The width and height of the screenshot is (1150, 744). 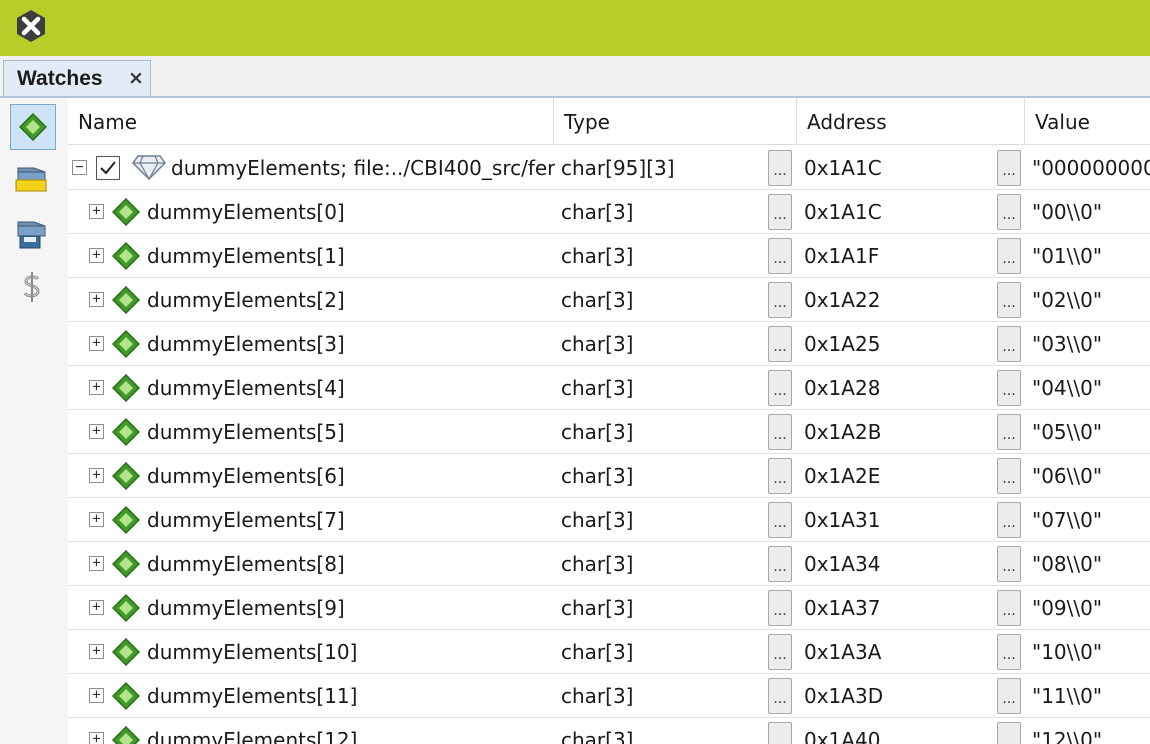 I want to click on address-cell: 0x1A37, so click(x=842, y=608).